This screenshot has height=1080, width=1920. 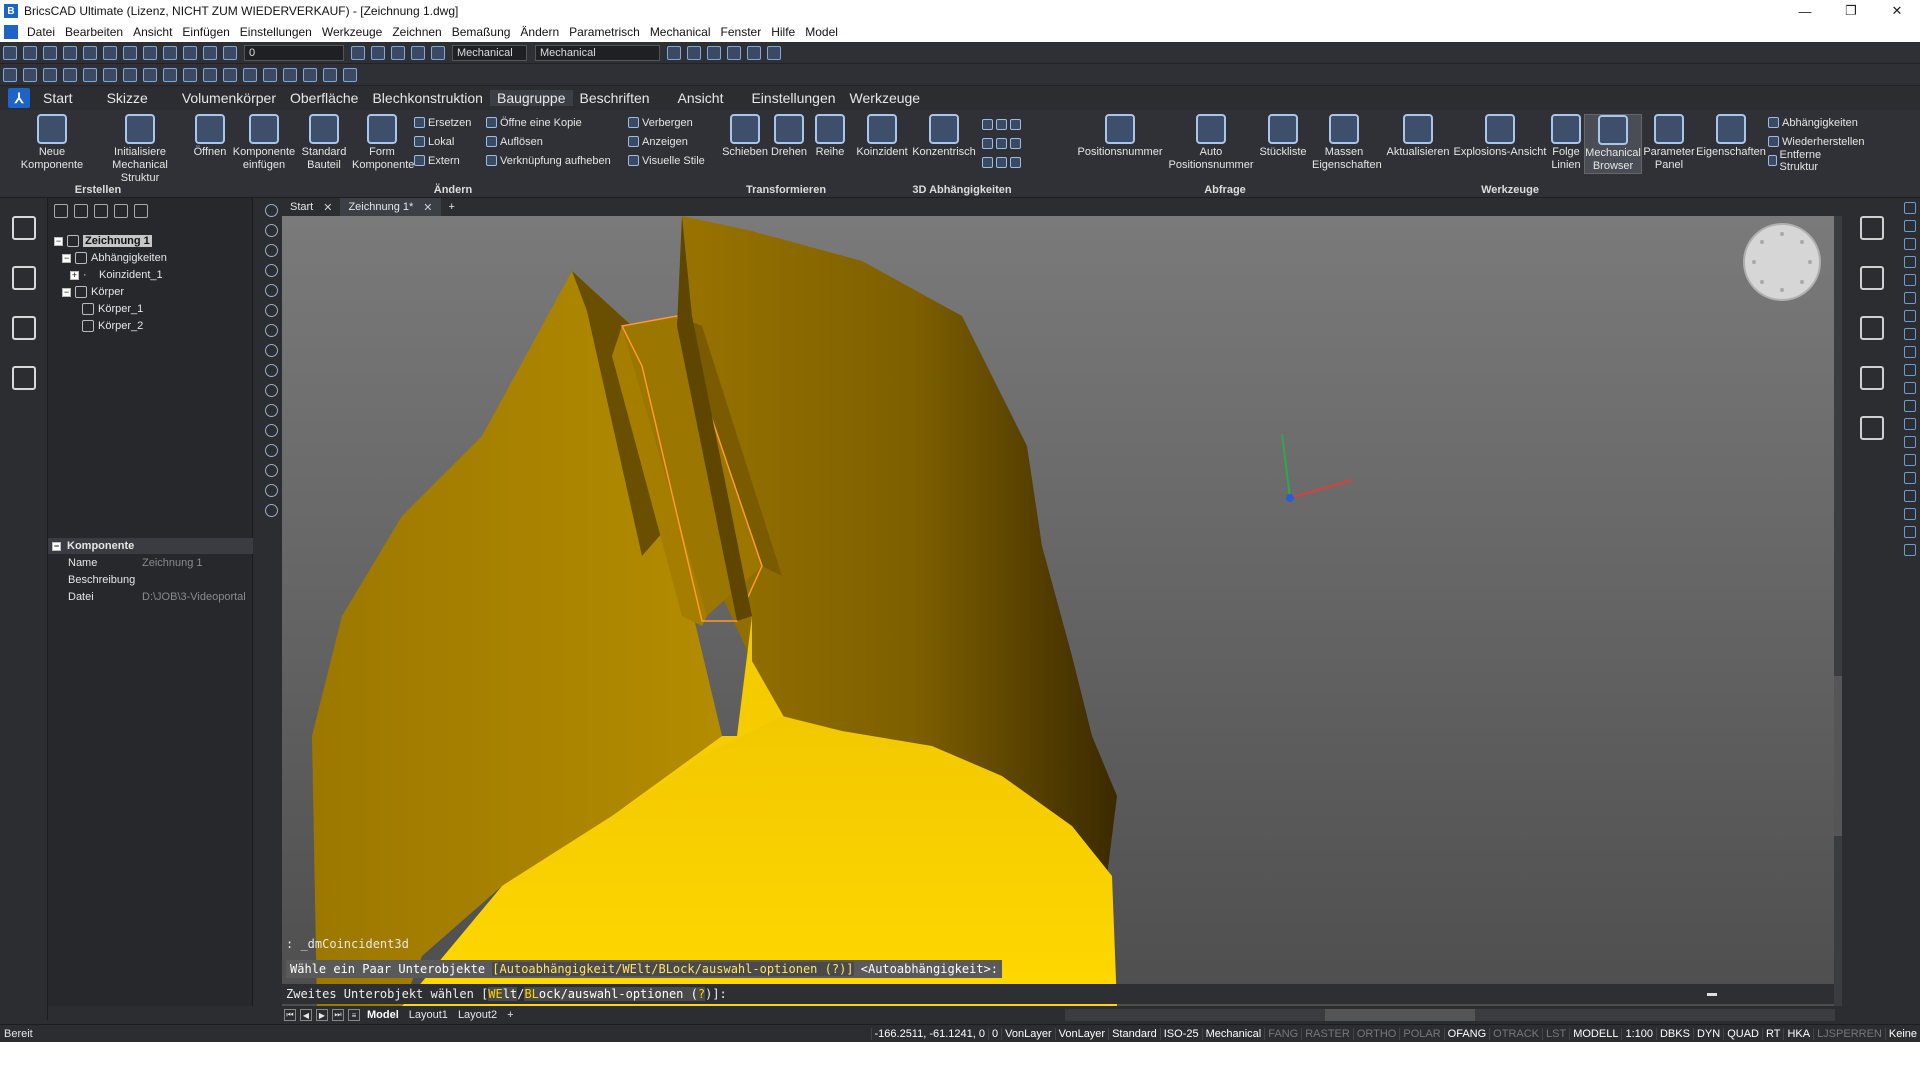 I want to click on snap-icon, so click(x=694, y=52).